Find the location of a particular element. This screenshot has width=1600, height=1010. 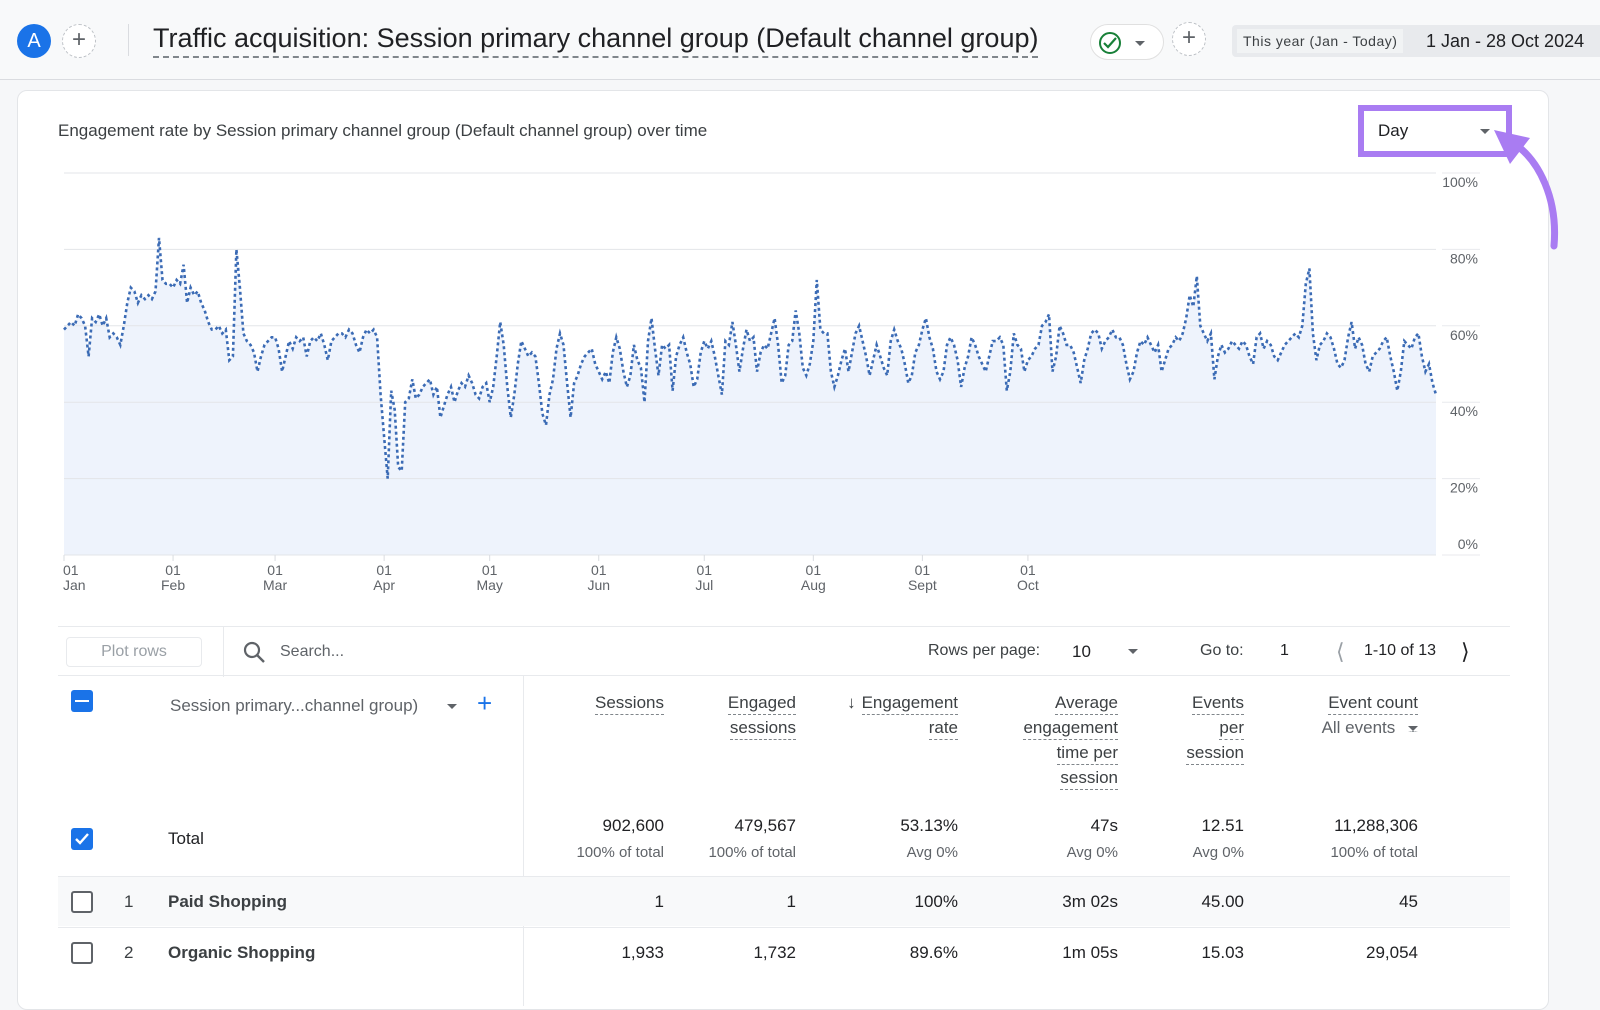

row-index: 1 is located at coordinates (129, 901).